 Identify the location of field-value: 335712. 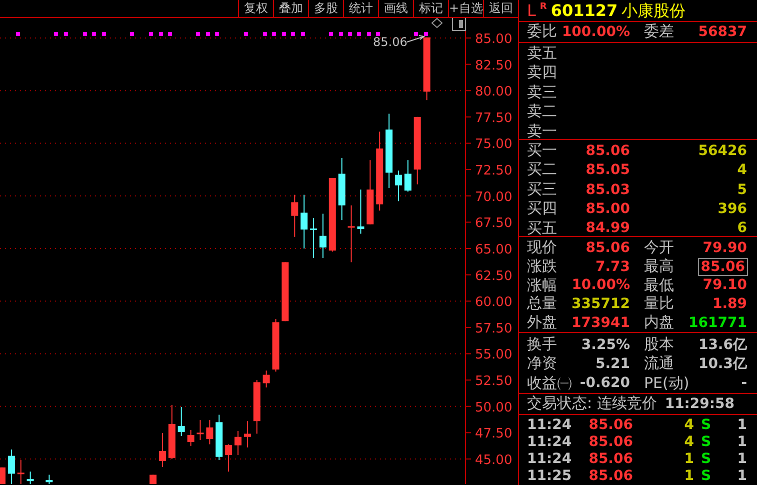
(601, 304).